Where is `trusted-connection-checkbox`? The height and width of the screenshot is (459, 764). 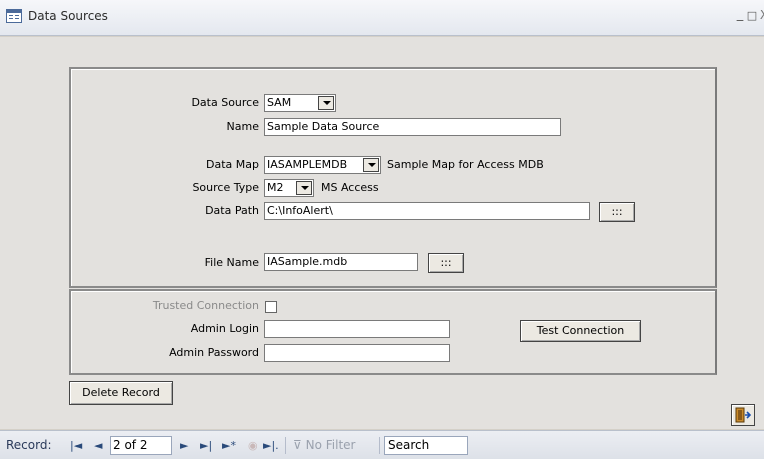 trusted-connection-checkbox is located at coordinates (271, 307).